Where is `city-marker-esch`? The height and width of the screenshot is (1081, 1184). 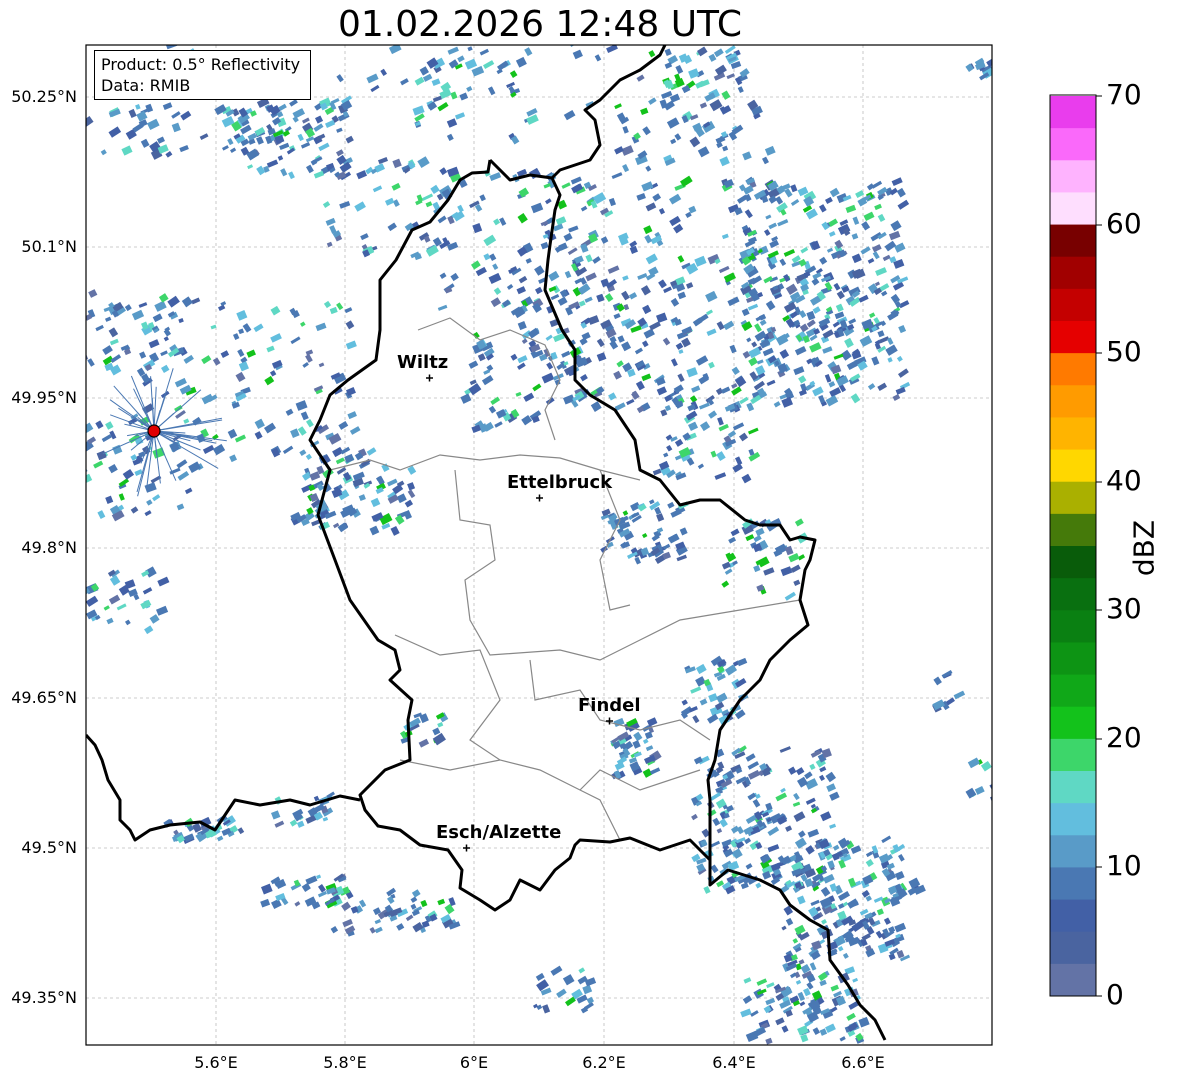 city-marker-esch is located at coordinates (466, 848).